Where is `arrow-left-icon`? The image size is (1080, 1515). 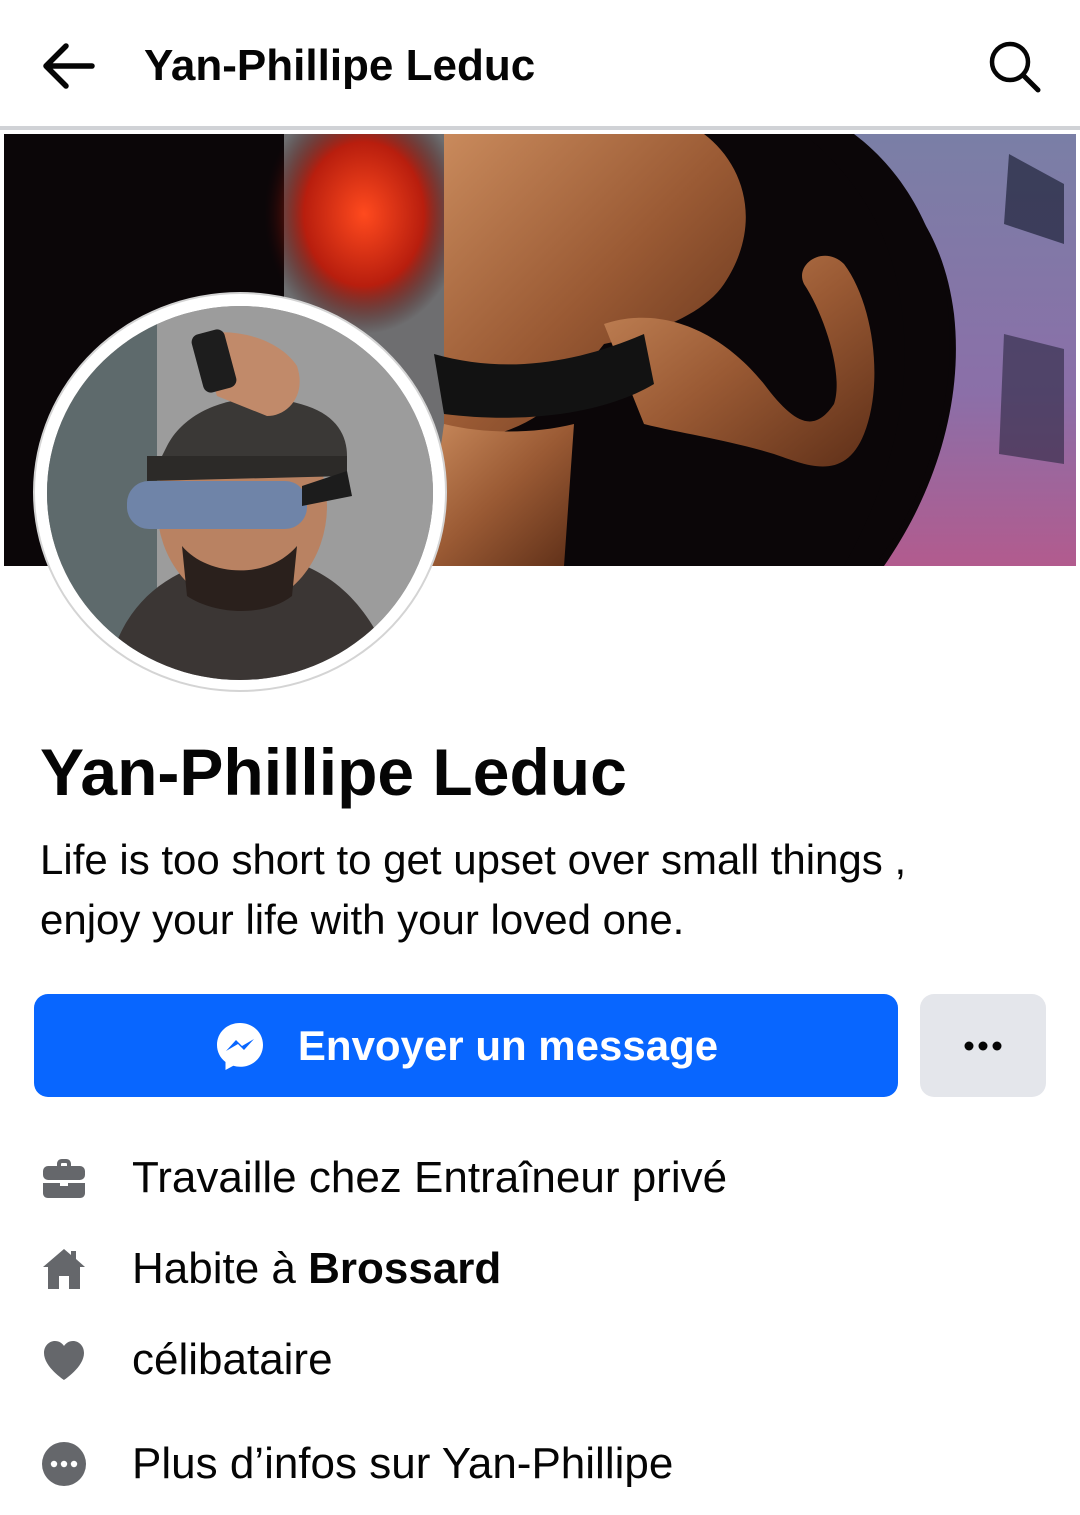 arrow-left-icon is located at coordinates (69, 66).